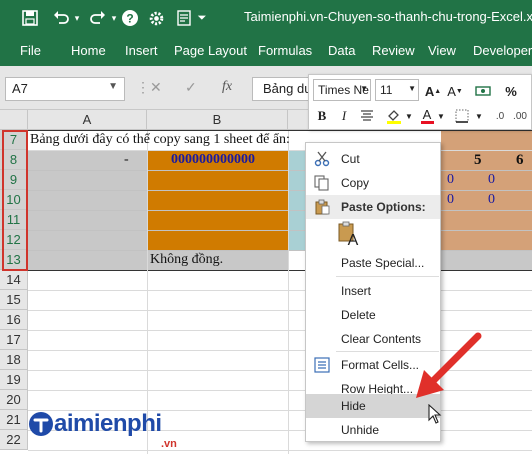 The height and width of the screenshot is (454, 532). I want to click on logo-text: aimienphi, so click(108, 423).